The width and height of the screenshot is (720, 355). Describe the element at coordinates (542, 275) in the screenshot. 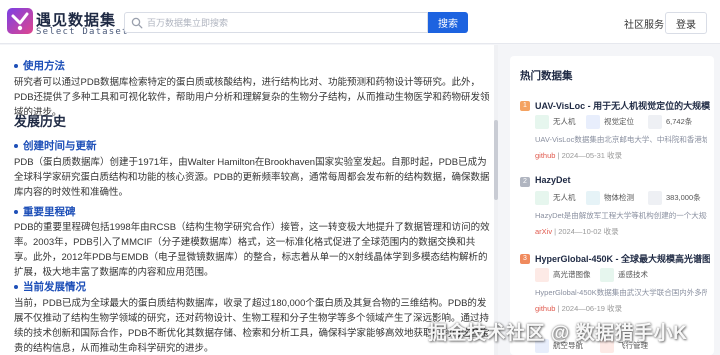

I see `image-icon` at that location.